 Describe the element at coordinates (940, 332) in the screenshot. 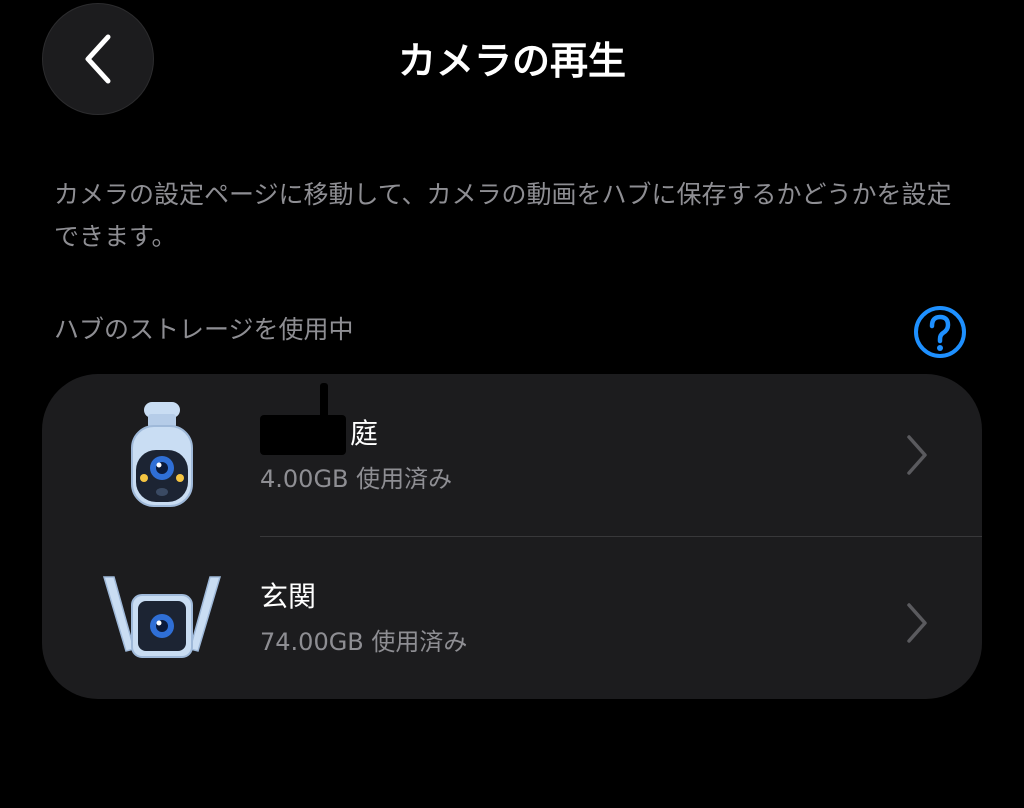

I see `question-circle-icon` at that location.